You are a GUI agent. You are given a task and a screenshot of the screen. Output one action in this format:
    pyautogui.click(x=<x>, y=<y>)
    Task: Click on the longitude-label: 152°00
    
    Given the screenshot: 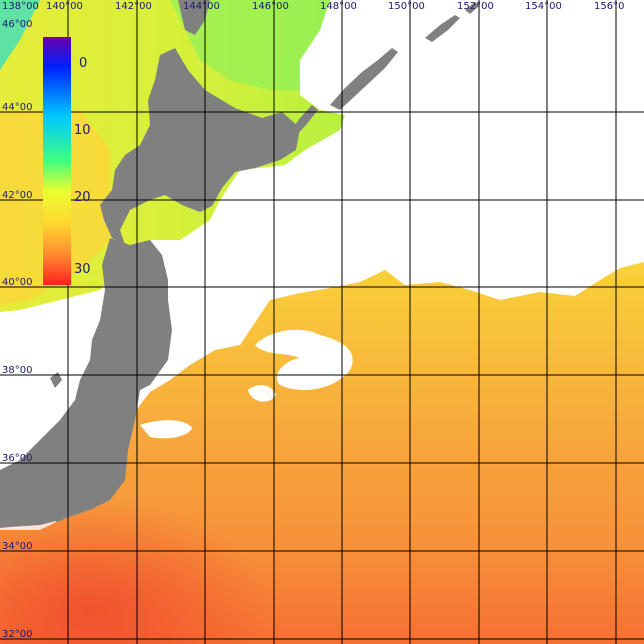 What is the action you would take?
    pyautogui.click(x=475, y=6)
    